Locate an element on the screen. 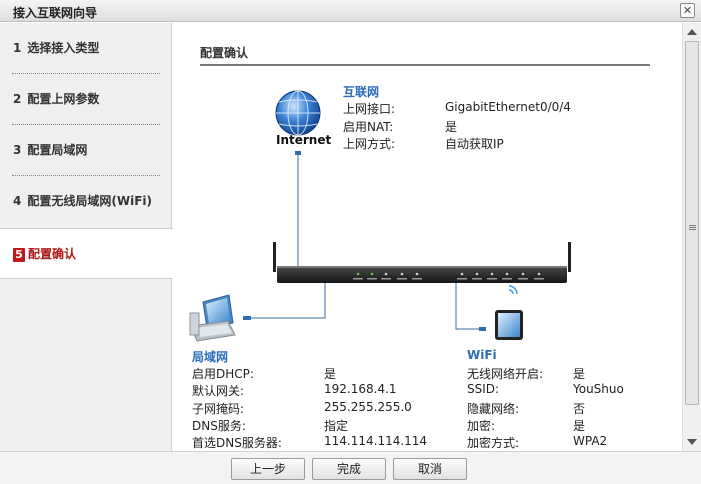  connector-ports is located at coordinates (364, 241).